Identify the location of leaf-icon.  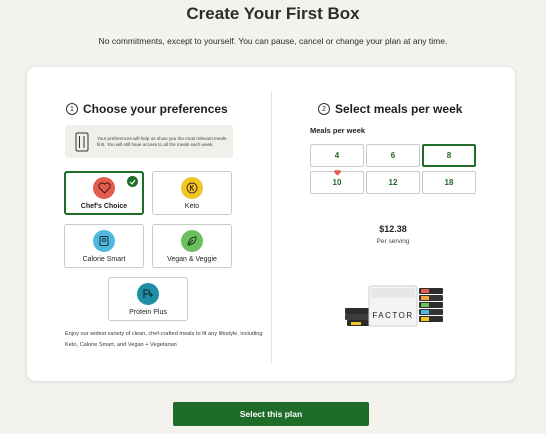
(192, 241).